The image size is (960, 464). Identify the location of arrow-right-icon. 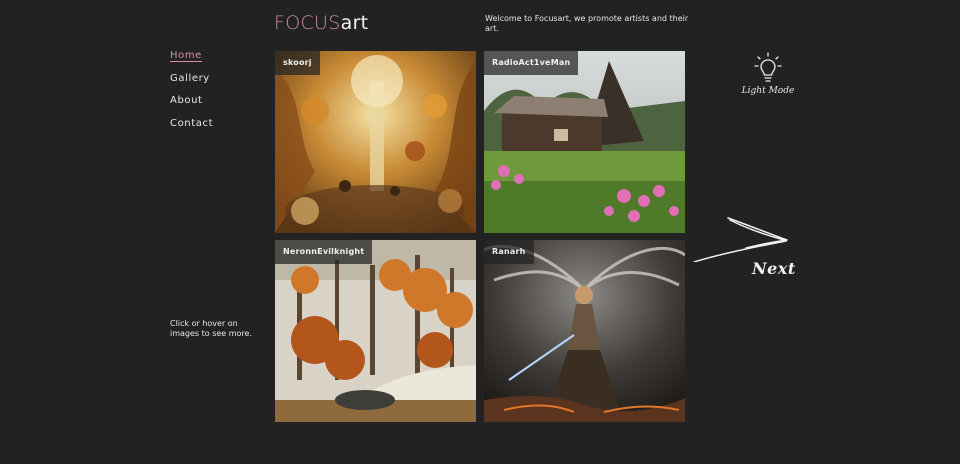
(740, 240).